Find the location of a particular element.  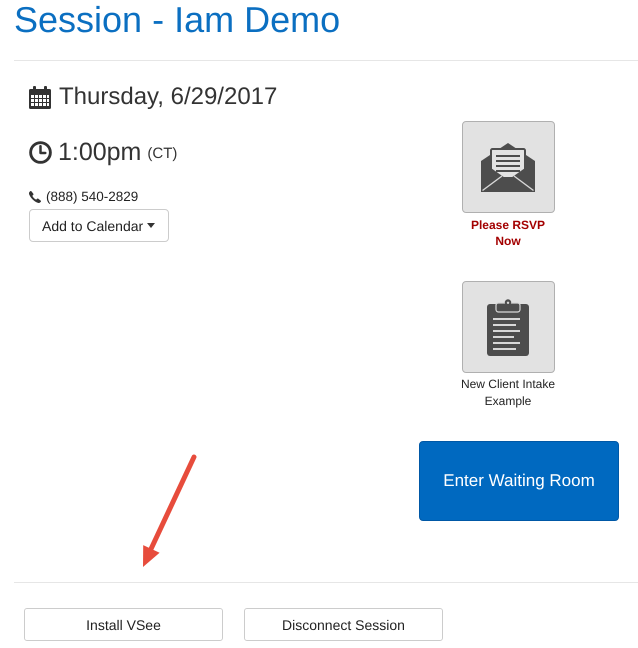

clock-icon is located at coordinates (40, 152).